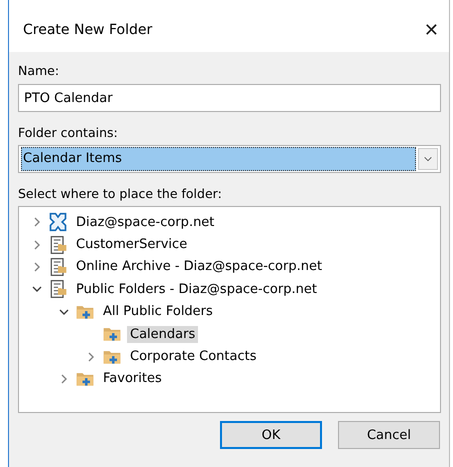  I want to click on close-button: ✕, so click(431, 30).